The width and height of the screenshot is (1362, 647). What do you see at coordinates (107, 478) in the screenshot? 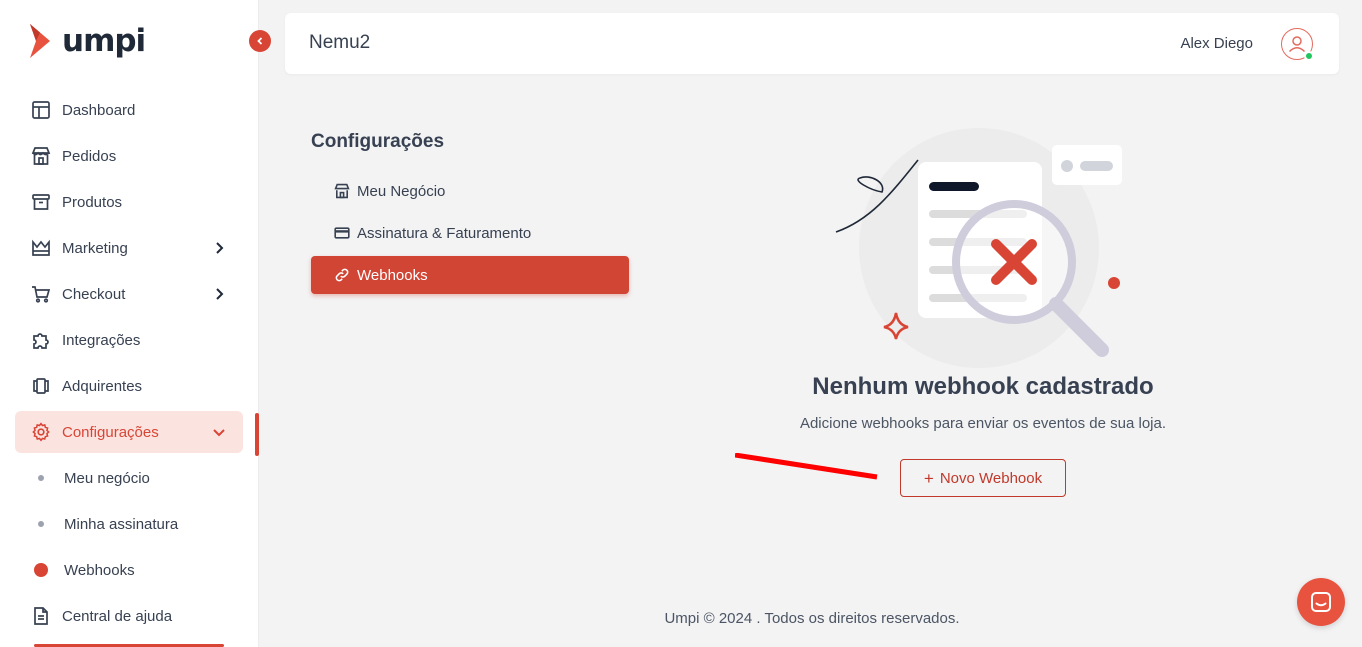
I see `sidebar-subitem-label: Meu negócio` at bounding box center [107, 478].